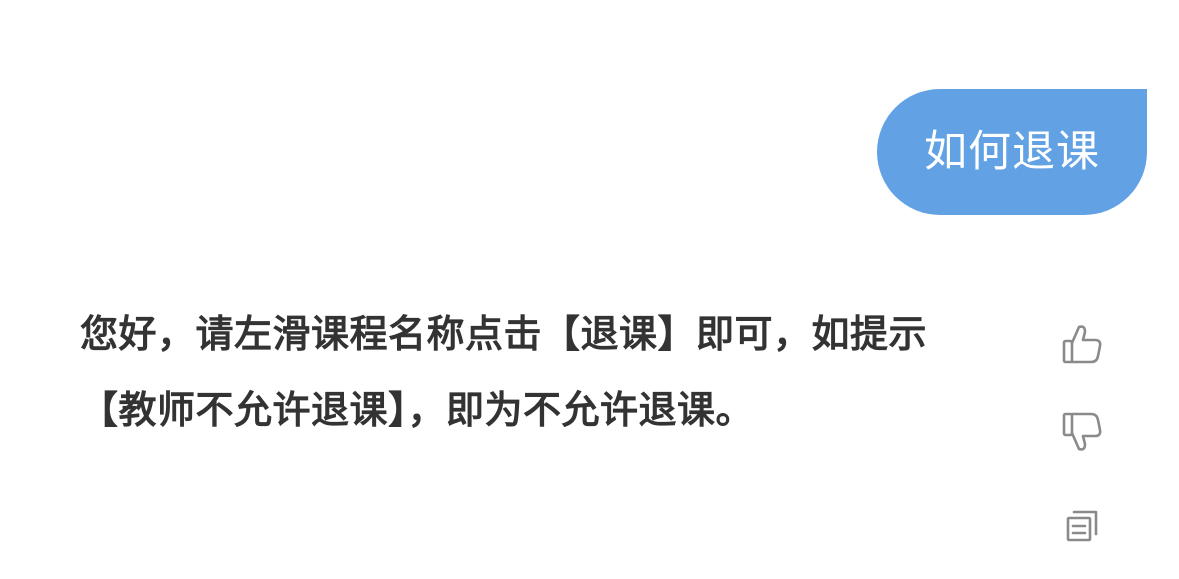 Image resolution: width=1179 pixels, height=579 pixels. I want to click on dislike-button, so click(1082, 432).